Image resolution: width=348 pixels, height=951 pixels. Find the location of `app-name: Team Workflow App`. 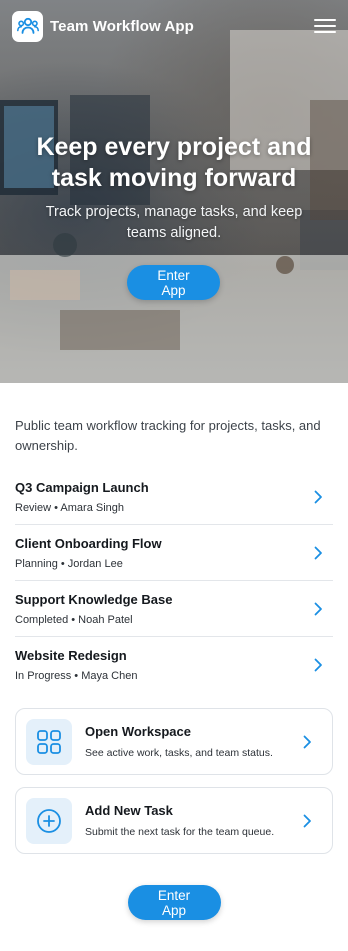

app-name: Team Workflow App is located at coordinates (122, 26).